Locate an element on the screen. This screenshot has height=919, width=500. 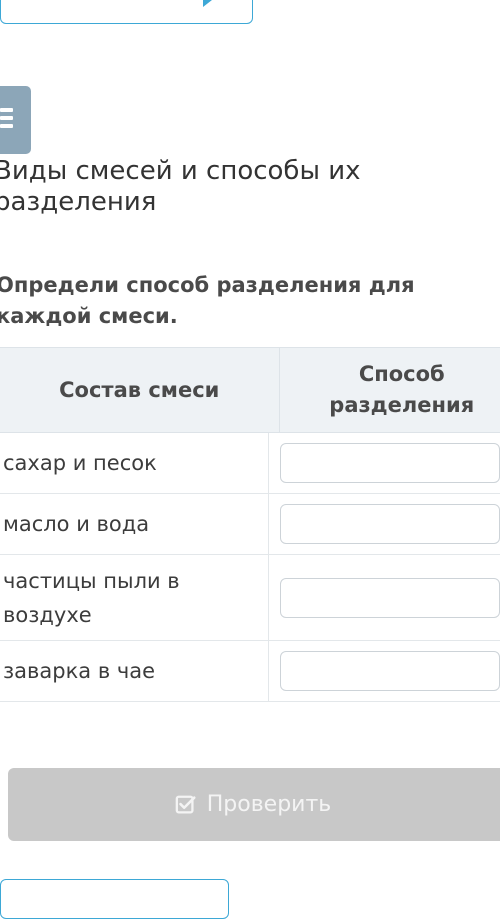
table-row: частицы пыли в воздухе is located at coordinates (250, 598).